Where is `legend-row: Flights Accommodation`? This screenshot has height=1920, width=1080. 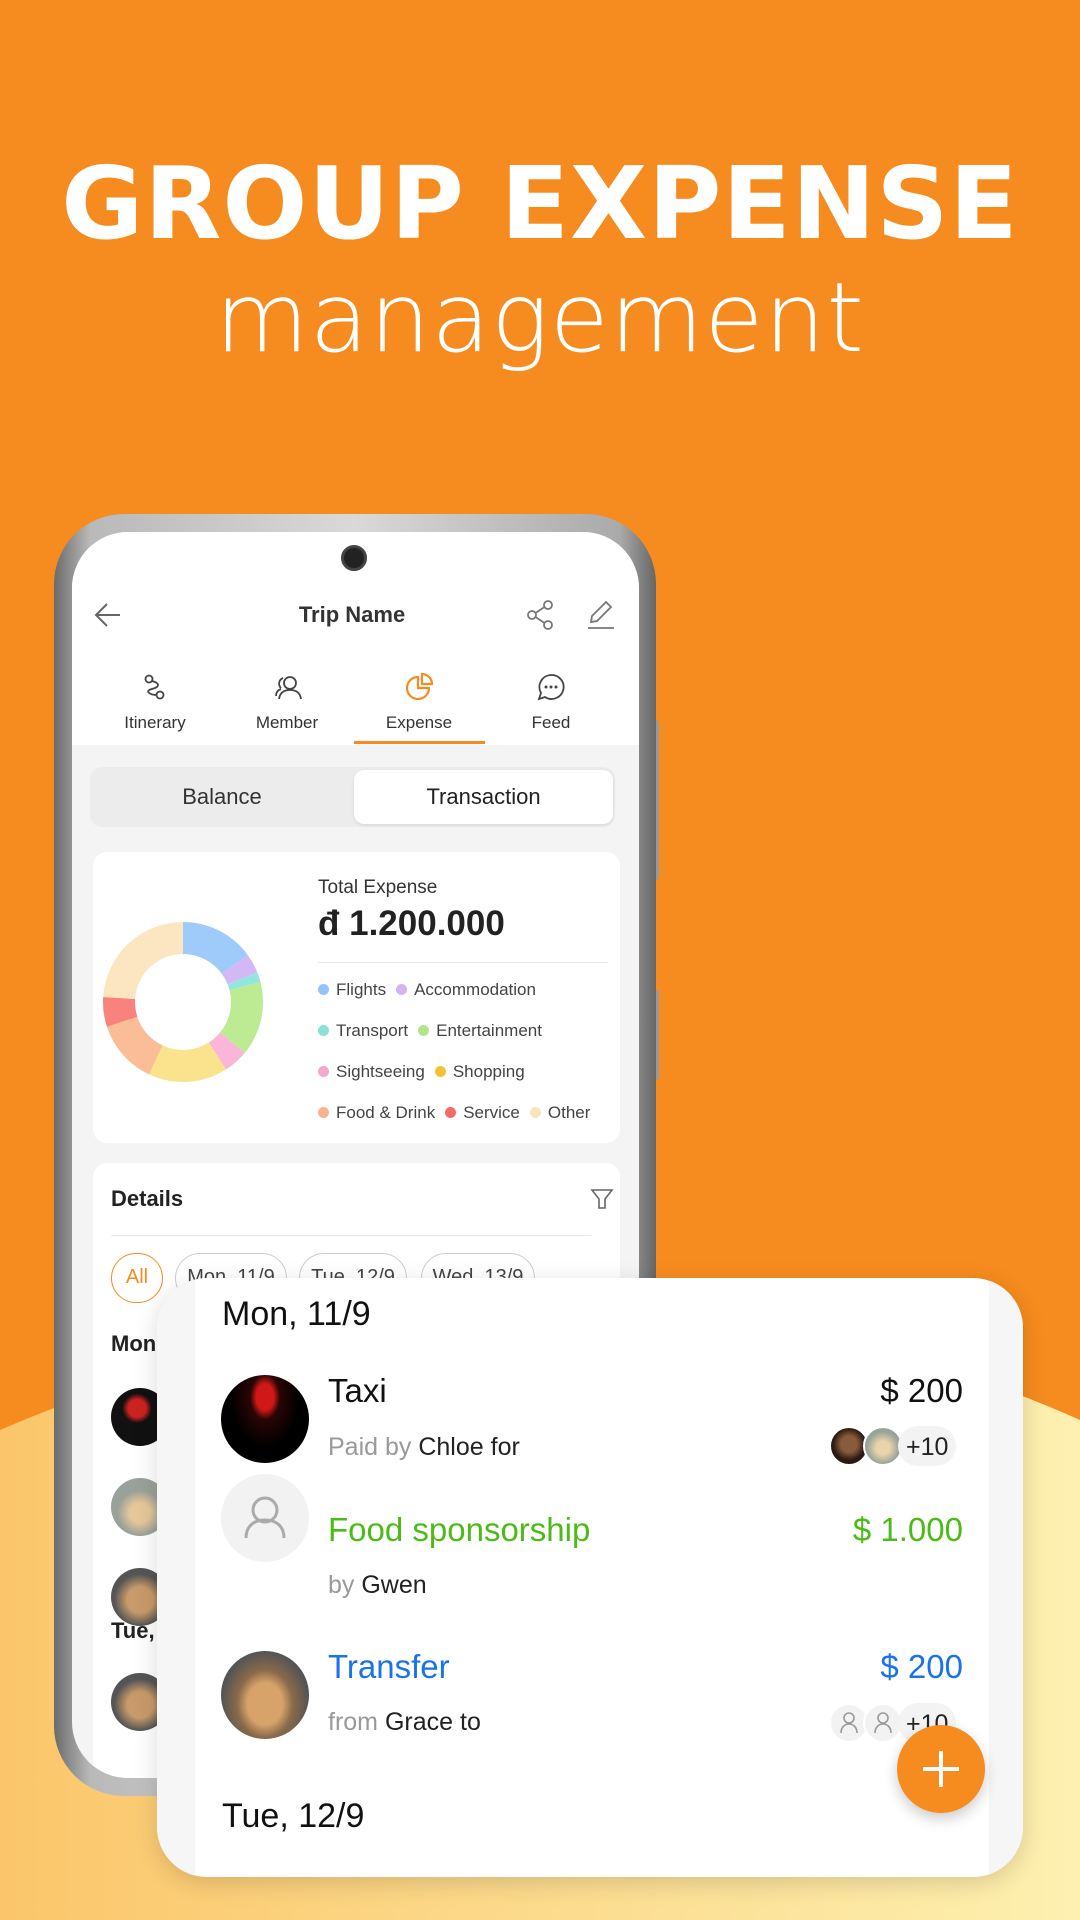 legend-row: Flights Accommodation is located at coordinates (432, 990).